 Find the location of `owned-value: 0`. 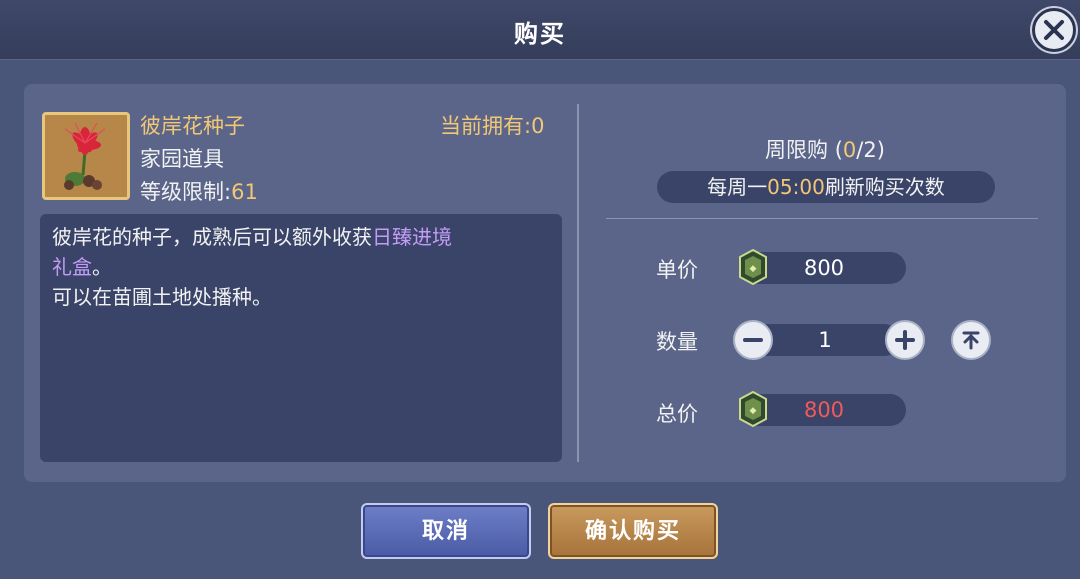

owned-value: 0 is located at coordinates (538, 126).